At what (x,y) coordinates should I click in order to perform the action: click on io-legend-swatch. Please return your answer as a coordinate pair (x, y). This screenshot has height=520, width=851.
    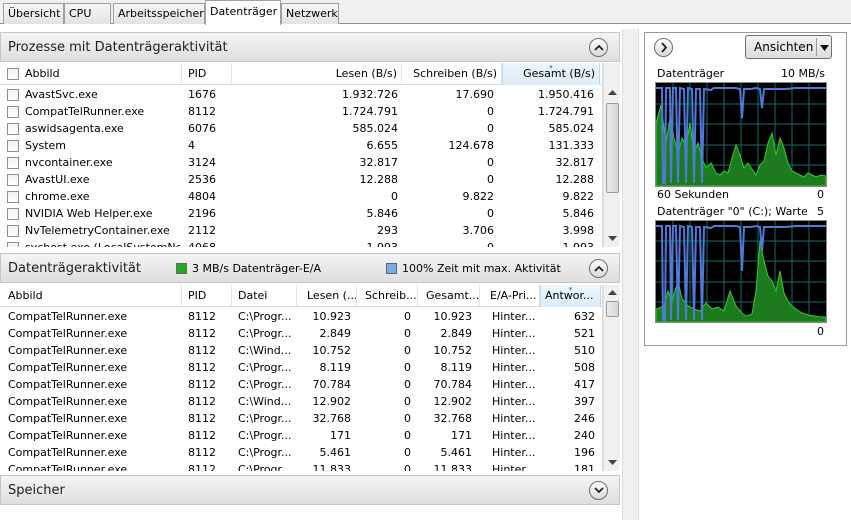
    Looking at the image, I should click on (181, 268).